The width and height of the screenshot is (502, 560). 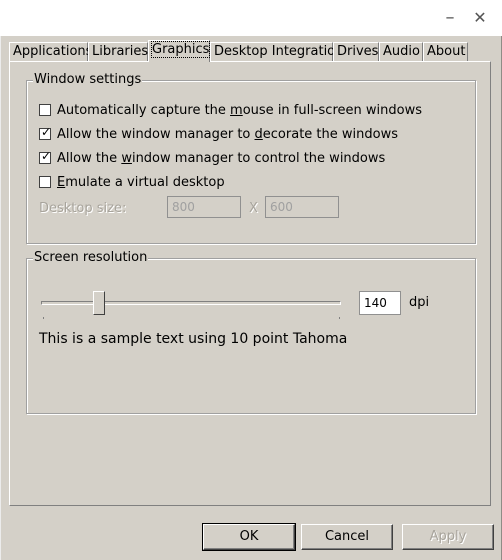 What do you see at coordinates (401, 51) in the screenshot?
I see `tab-audio: Audio` at bounding box center [401, 51].